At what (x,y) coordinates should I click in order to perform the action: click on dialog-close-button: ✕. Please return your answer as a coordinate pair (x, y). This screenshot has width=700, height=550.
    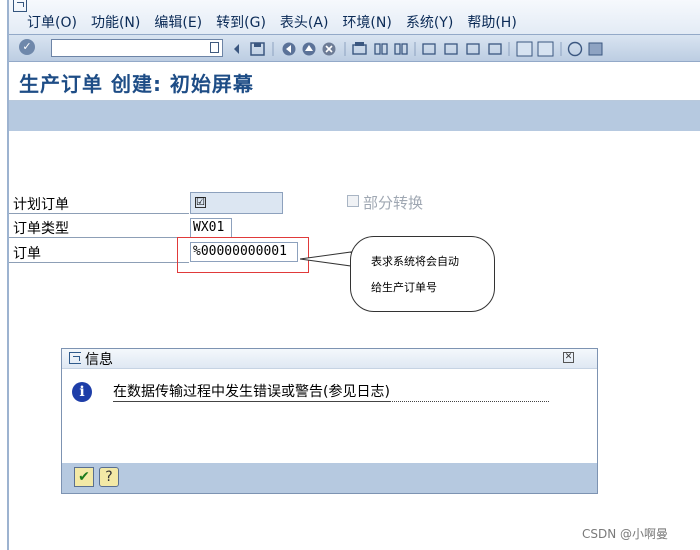
    Looking at the image, I should click on (568, 357).